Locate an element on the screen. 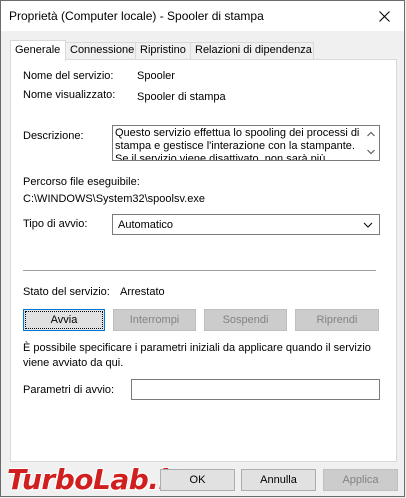 The image size is (406, 498). close-icon is located at coordinates (384, 16).